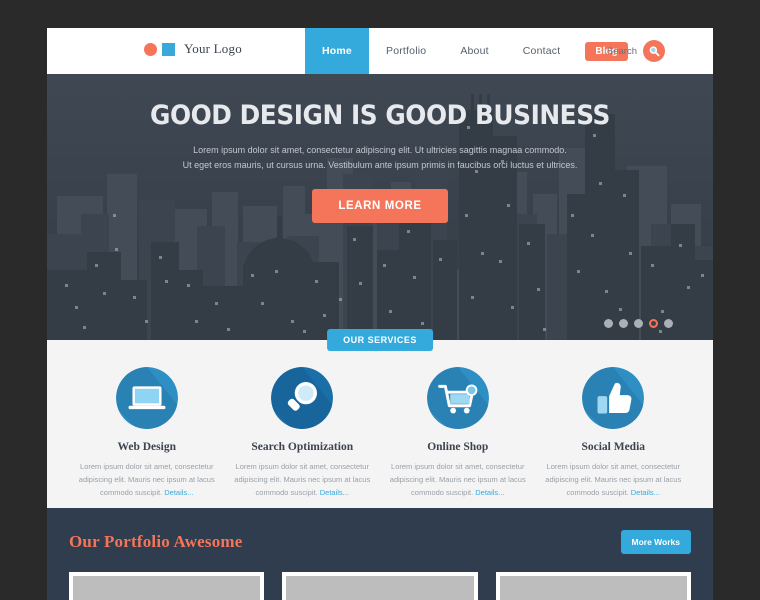  What do you see at coordinates (168, 49) in the screenshot?
I see `logo-square-icon` at bounding box center [168, 49].